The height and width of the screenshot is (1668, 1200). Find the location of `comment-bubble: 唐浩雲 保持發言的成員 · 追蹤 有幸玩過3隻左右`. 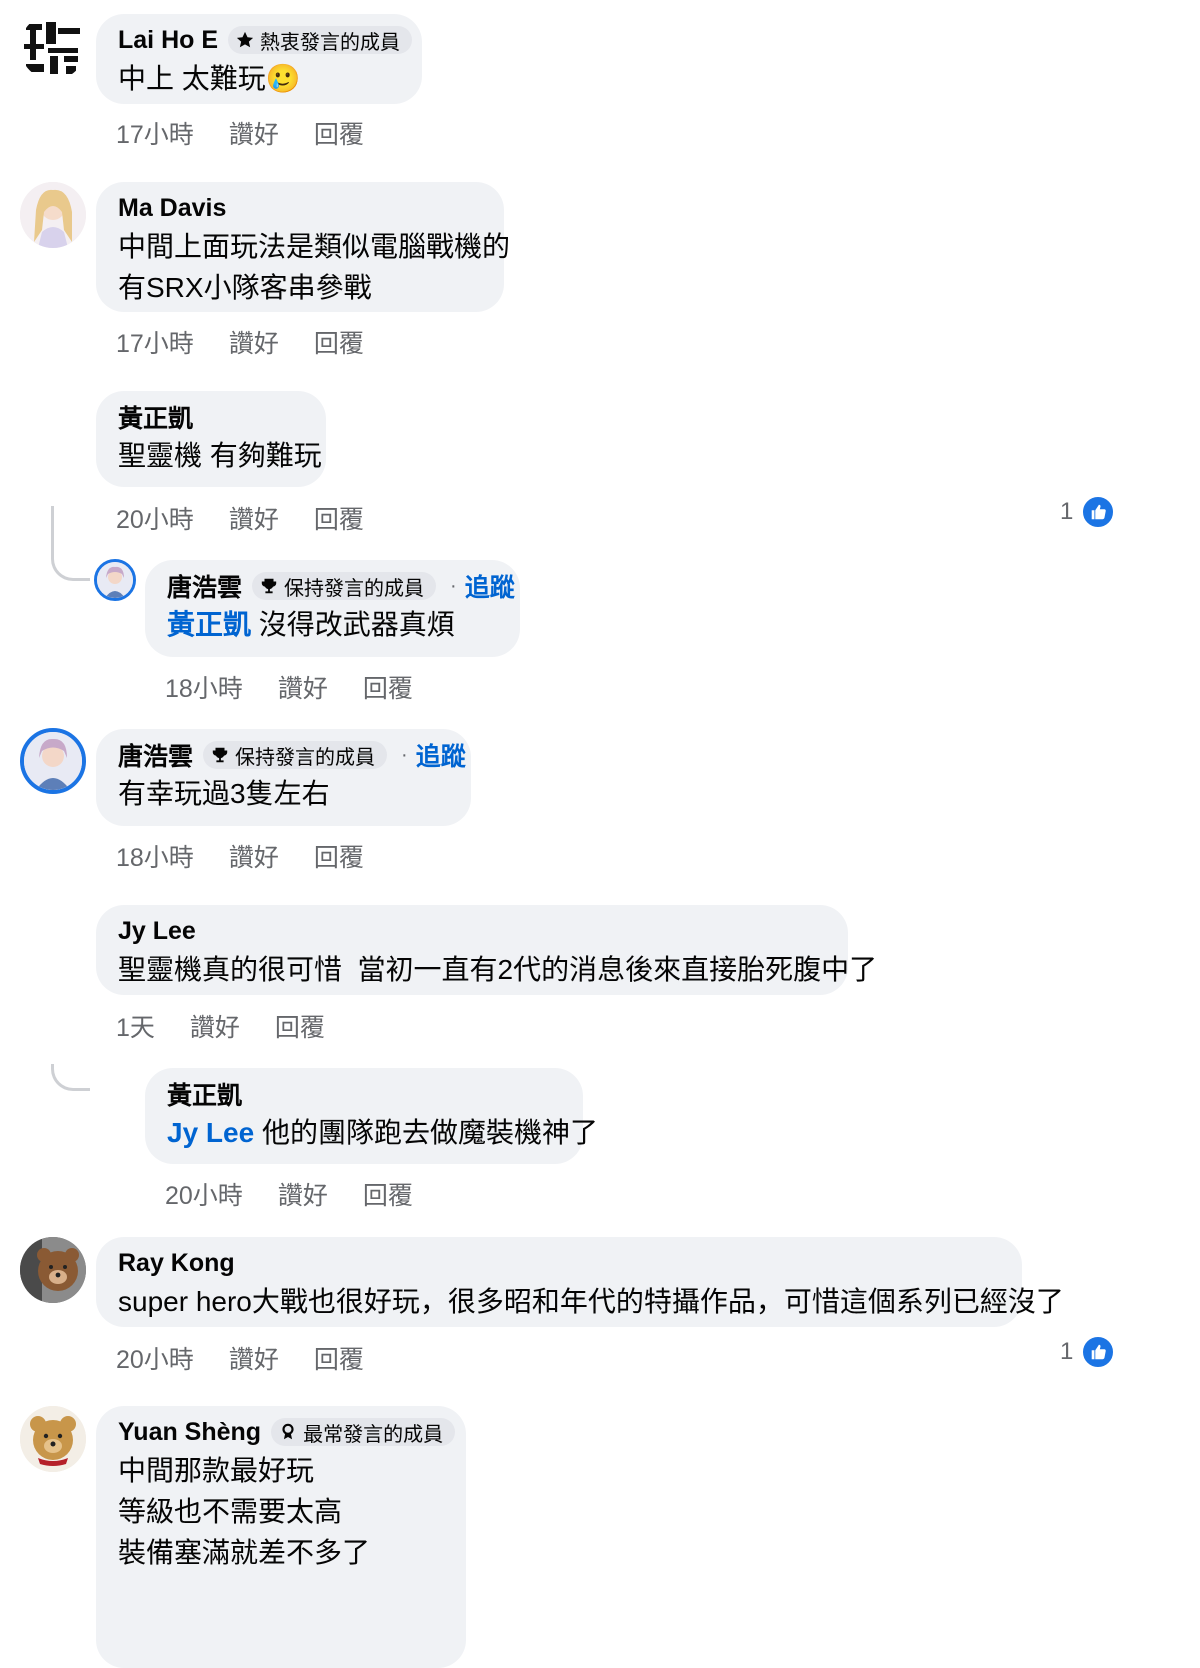

comment-bubble: 唐浩雲 保持發言的成員 · 追蹤 有幸玩過3隻左右 is located at coordinates (283, 777).